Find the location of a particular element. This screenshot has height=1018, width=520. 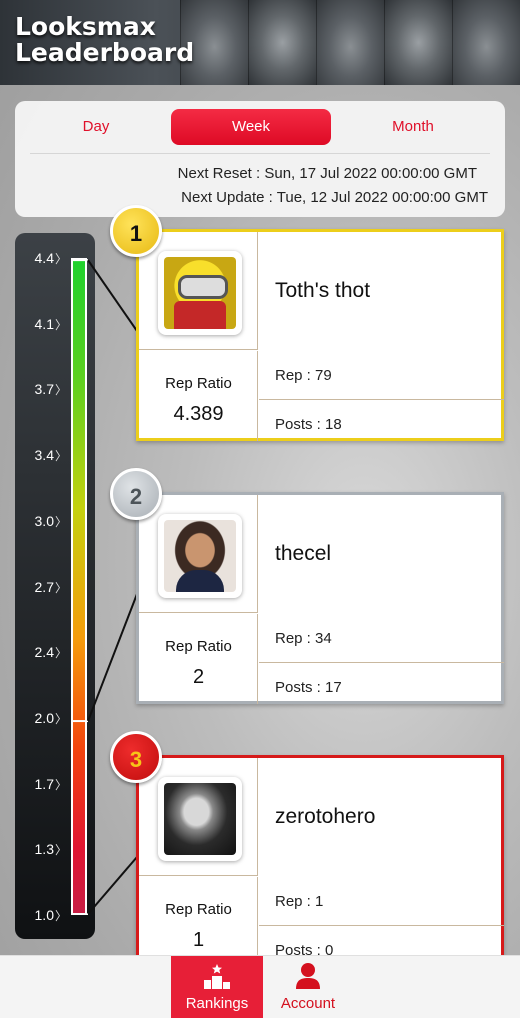

username: zerotohero is located at coordinates (325, 817).